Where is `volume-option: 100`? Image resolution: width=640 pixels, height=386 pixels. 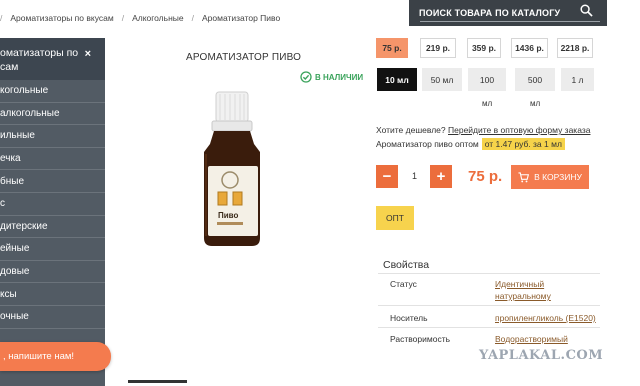
volume-option: 100 is located at coordinates (487, 79).